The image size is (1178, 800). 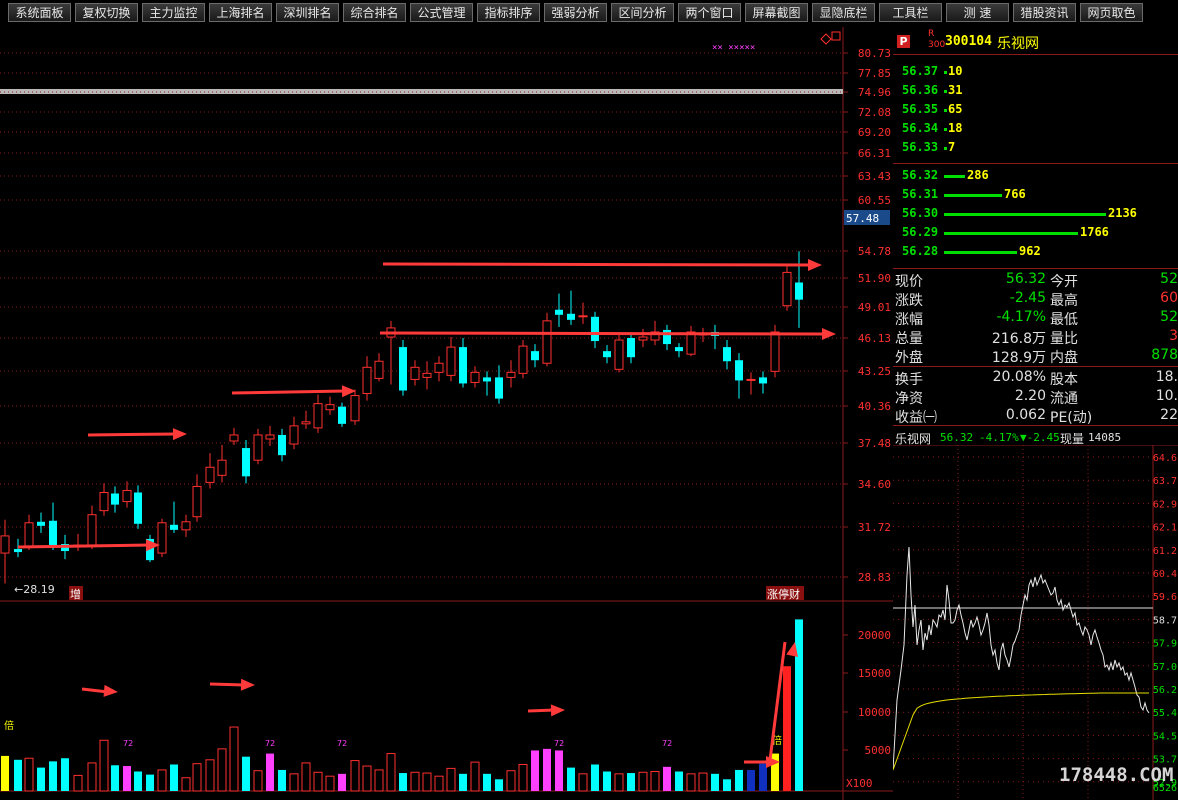 What do you see at coordinates (874, 484) in the screenshot?
I see `price-tick-label: 34.60` at bounding box center [874, 484].